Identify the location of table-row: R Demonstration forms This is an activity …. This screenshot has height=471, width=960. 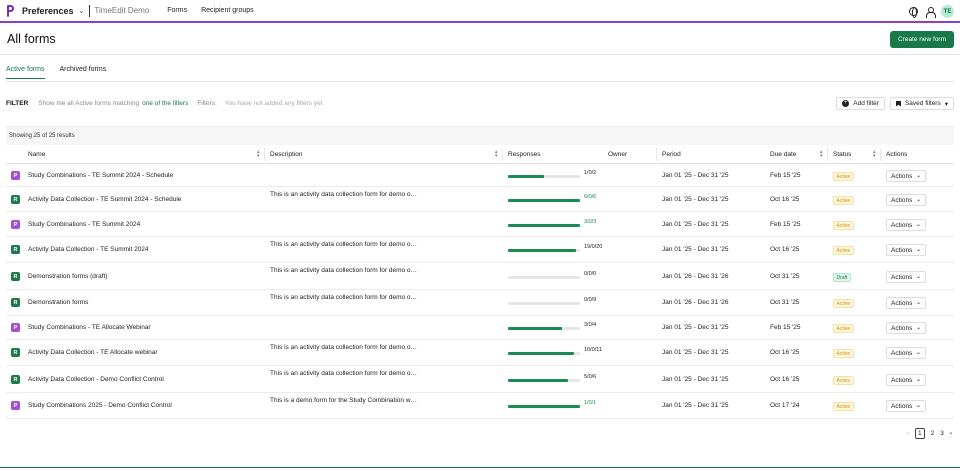
(480, 303).